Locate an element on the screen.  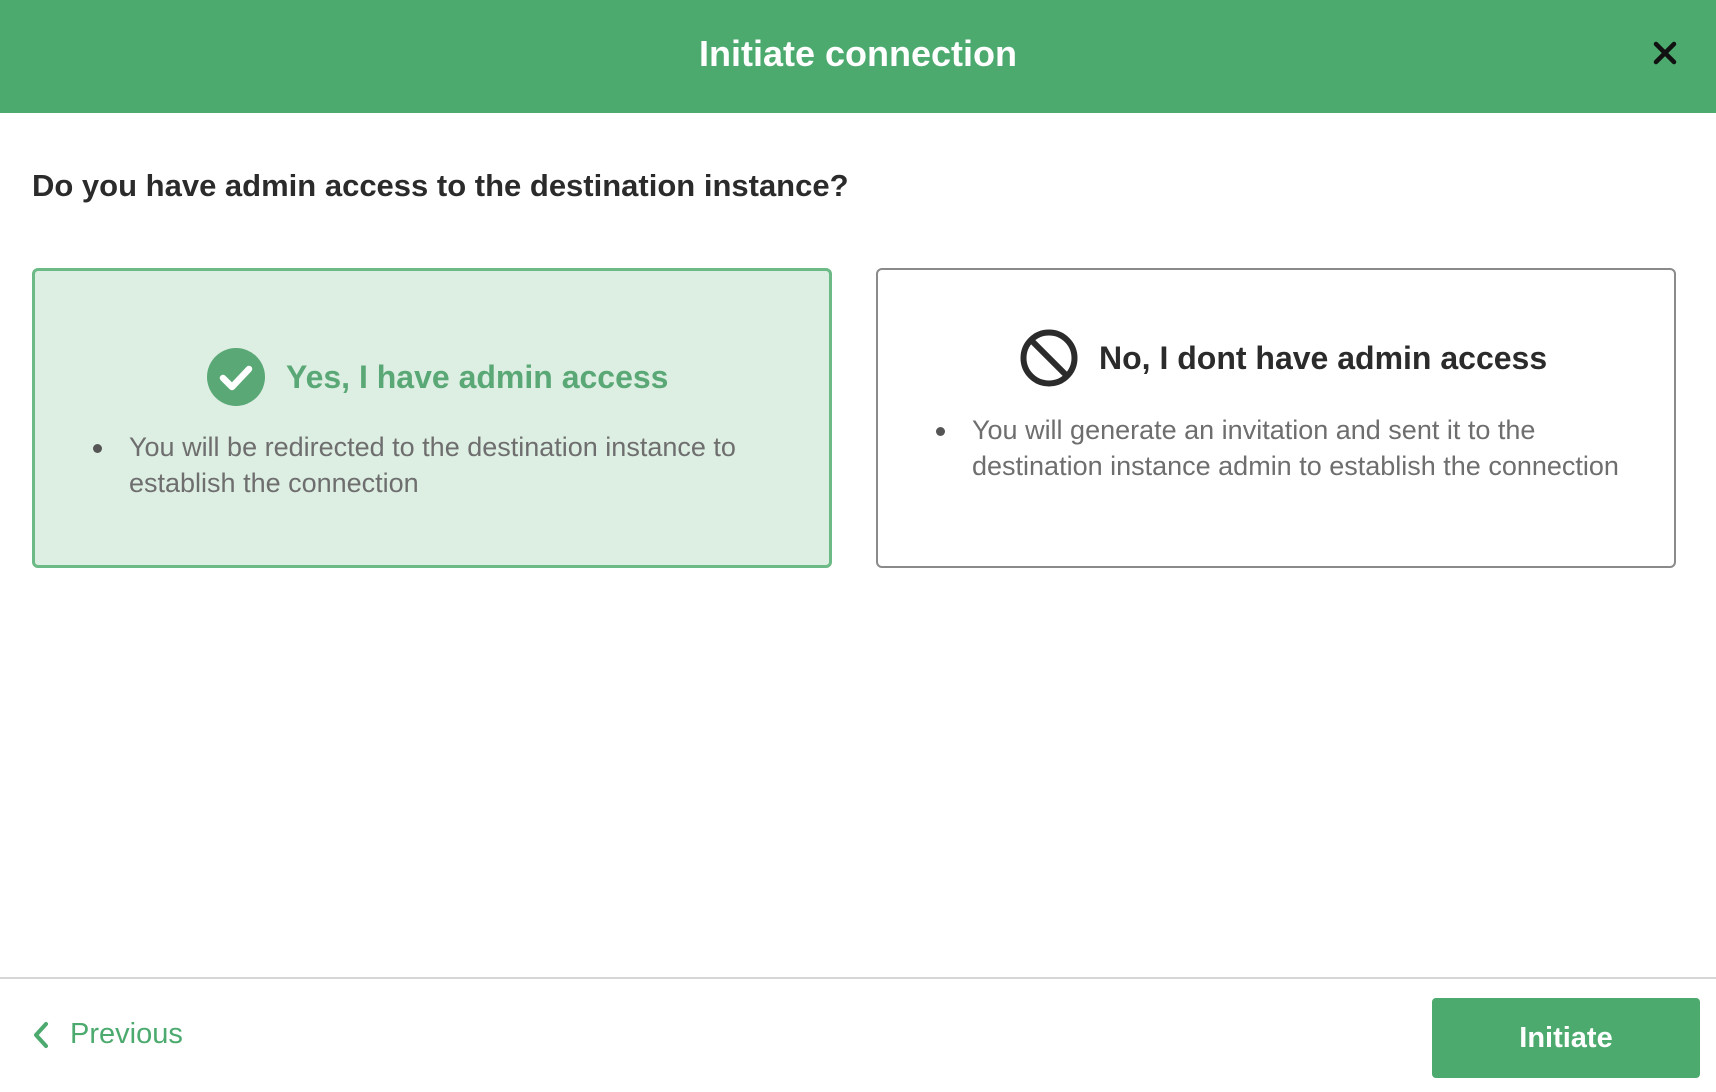
check-circle-icon is located at coordinates (236, 377).